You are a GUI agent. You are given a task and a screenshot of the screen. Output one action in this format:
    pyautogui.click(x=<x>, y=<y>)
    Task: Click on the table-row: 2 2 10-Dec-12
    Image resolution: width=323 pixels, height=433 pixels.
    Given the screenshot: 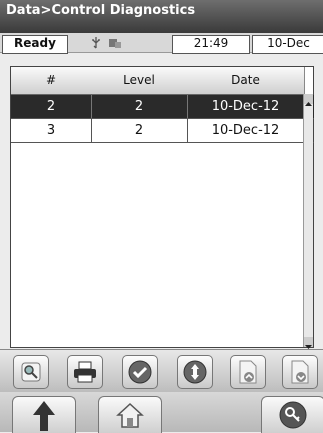 What is the action you would take?
    pyautogui.click(x=162, y=107)
    